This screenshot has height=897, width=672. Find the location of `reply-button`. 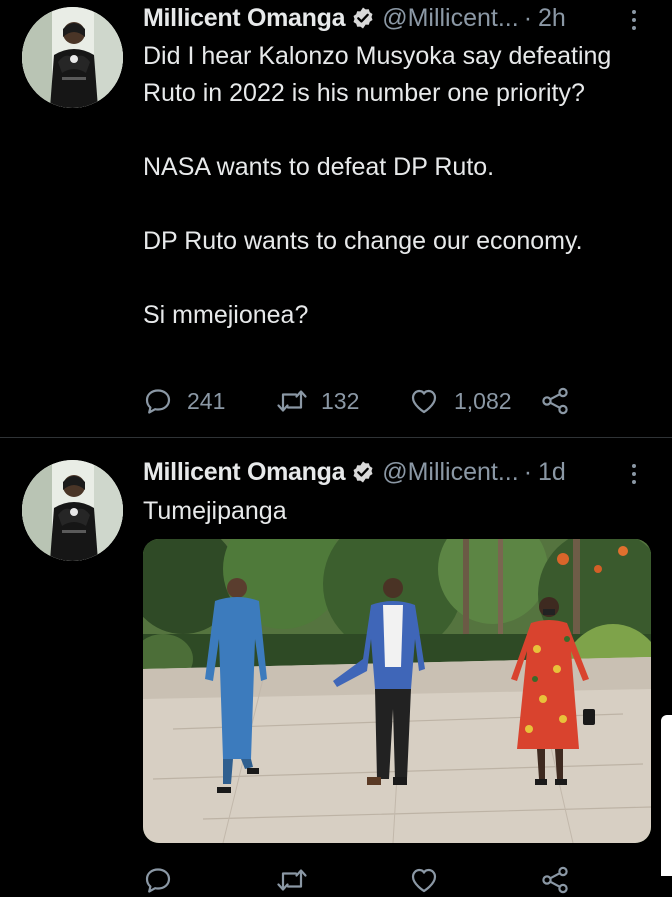

reply-button is located at coordinates (165, 880).